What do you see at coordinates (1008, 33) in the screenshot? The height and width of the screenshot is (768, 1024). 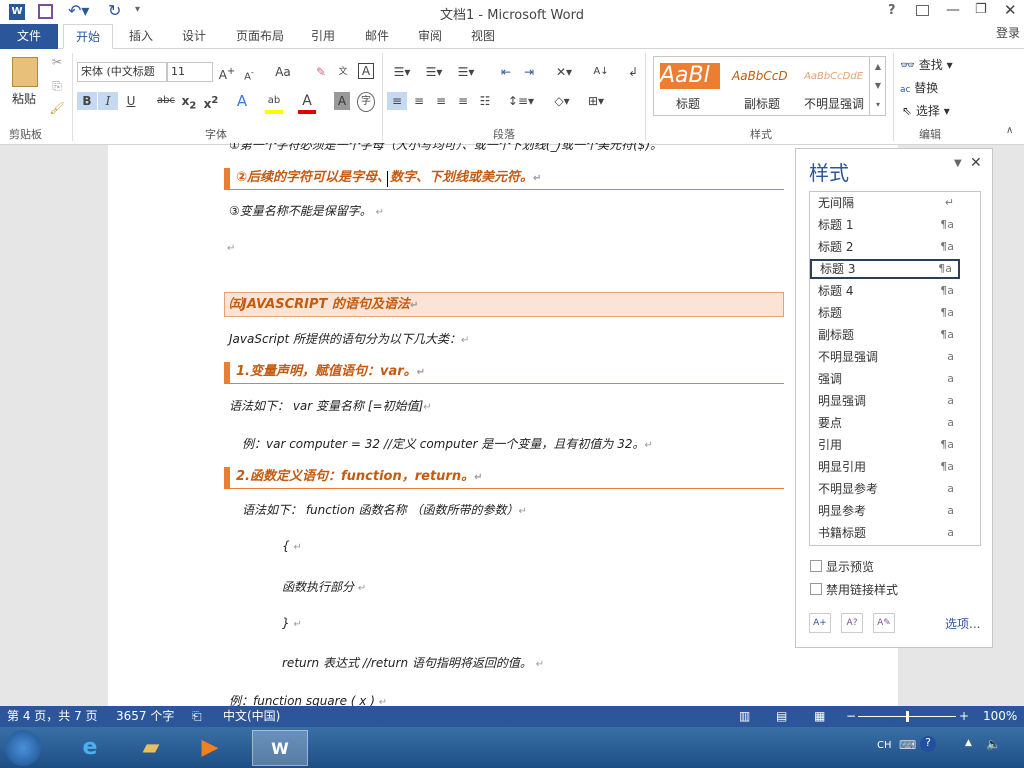 I see `sign-in-link: 登录` at bounding box center [1008, 33].